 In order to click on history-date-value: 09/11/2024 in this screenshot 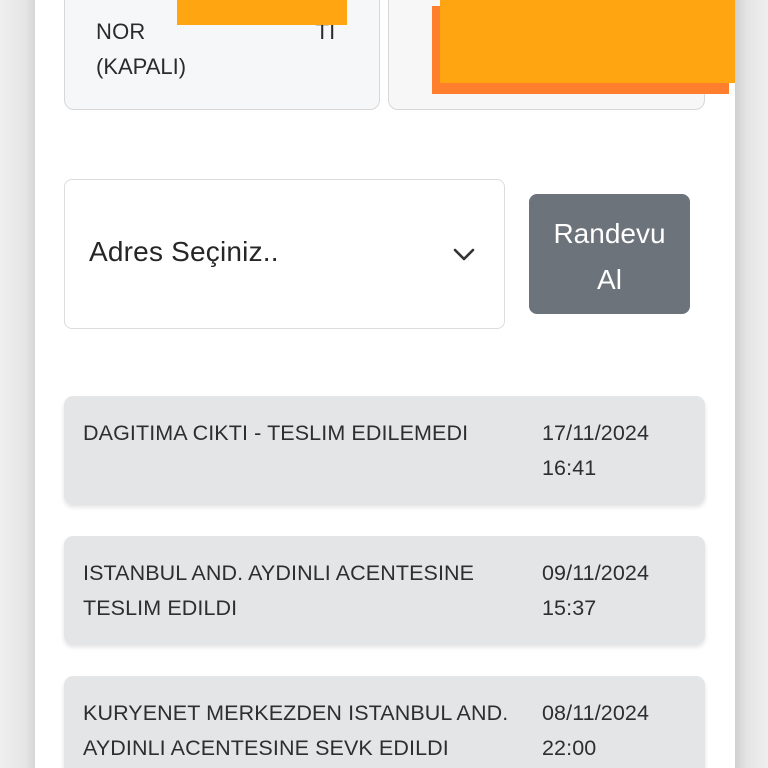, I will do `click(596, 573)`.